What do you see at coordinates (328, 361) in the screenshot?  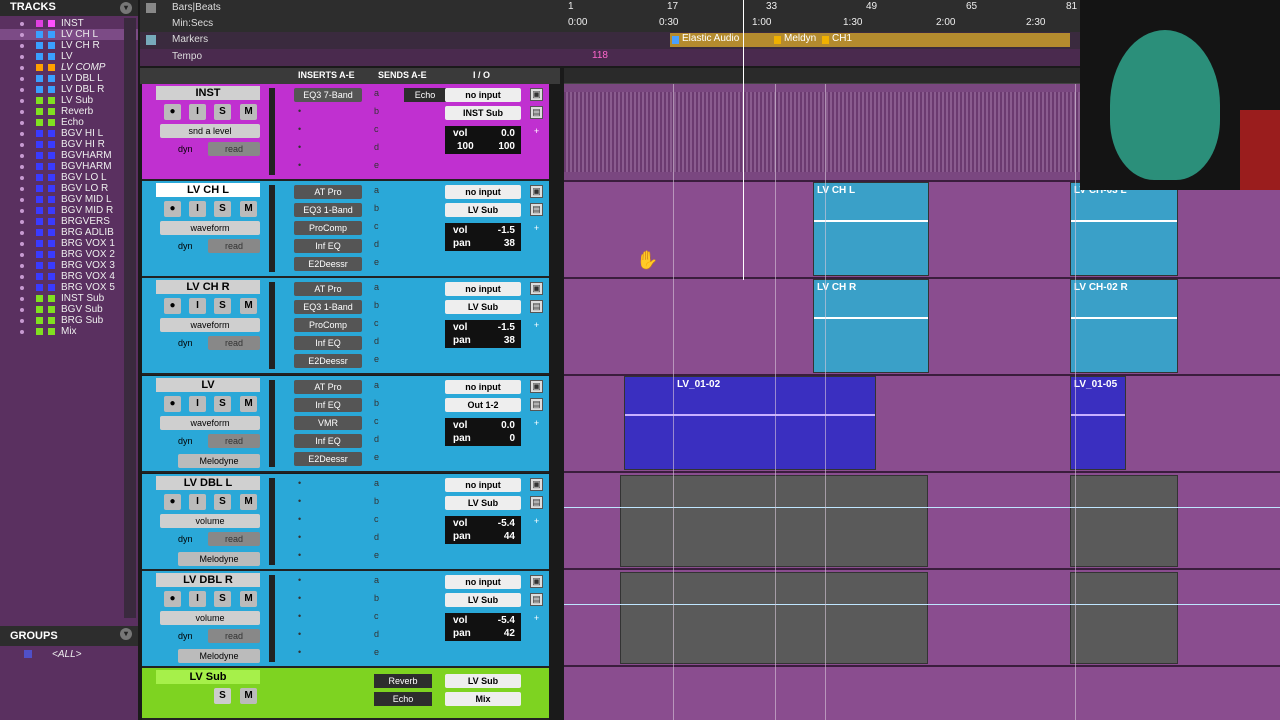 I see `insert-slot: E2Deessr` at bounding box center [328, 361].